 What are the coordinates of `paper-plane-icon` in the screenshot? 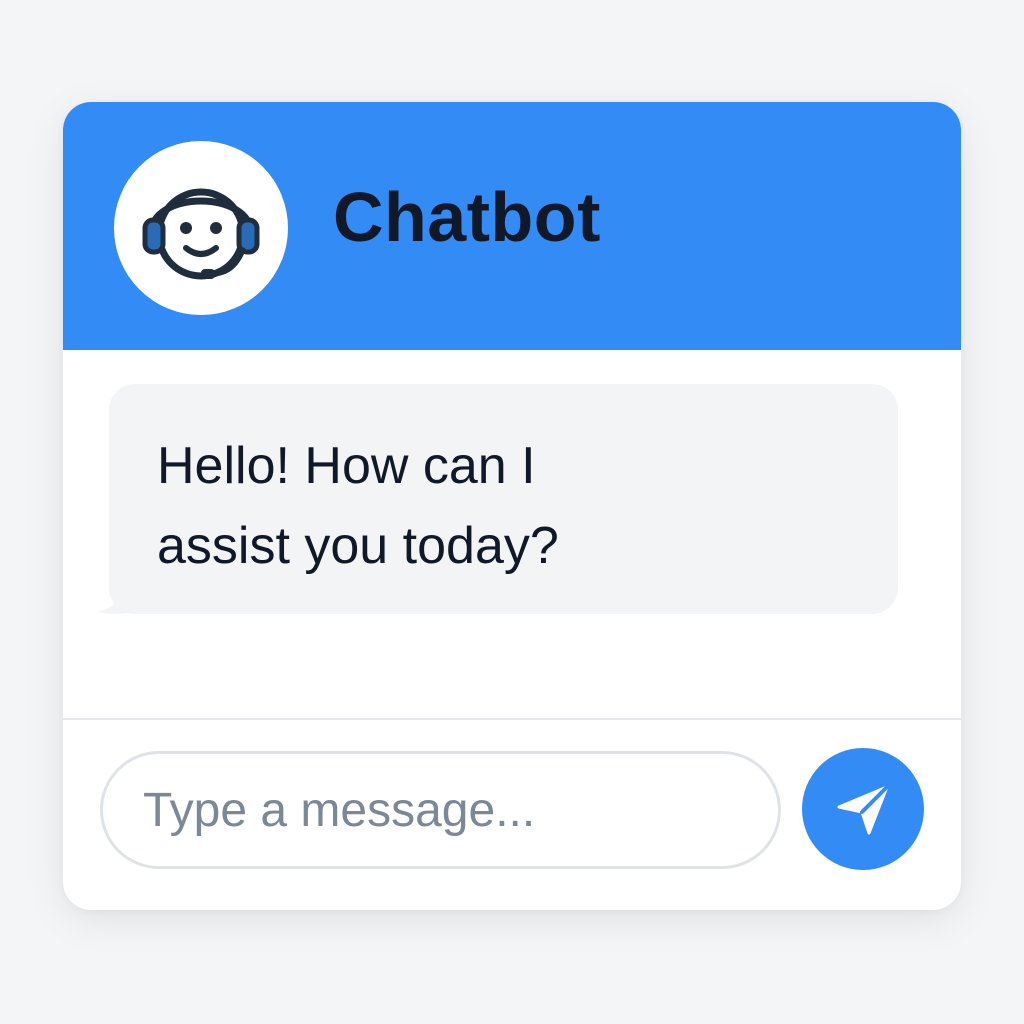 It's located at (863, 810).